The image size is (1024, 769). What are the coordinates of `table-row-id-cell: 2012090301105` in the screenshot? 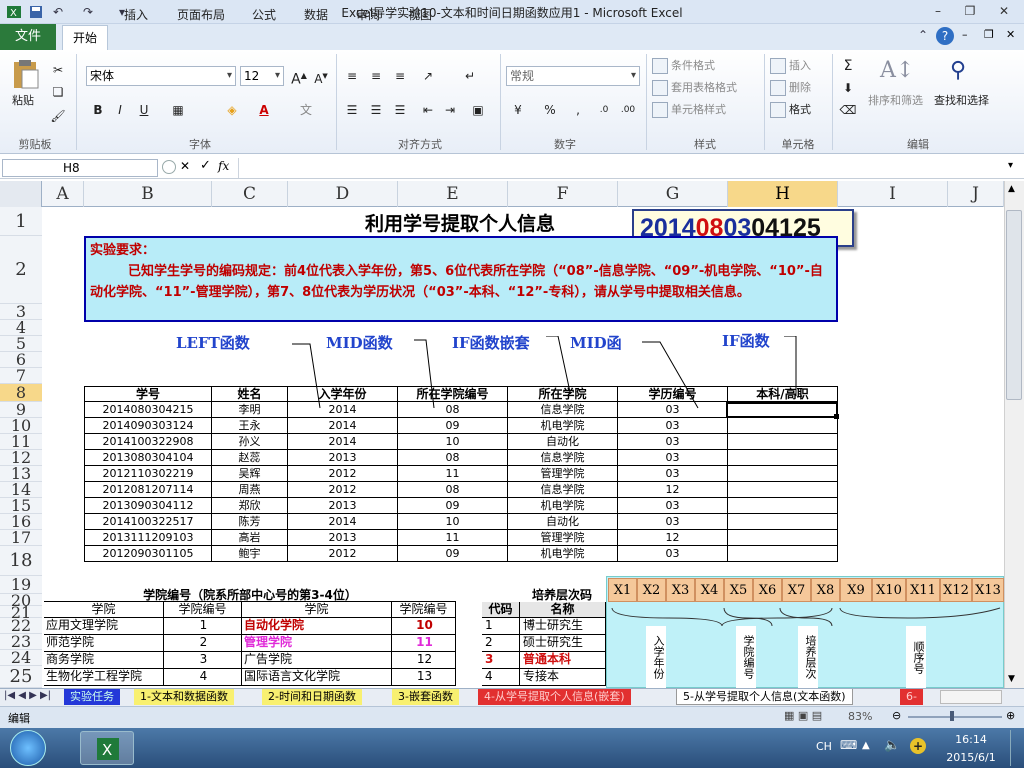 It's located at (148, 554).